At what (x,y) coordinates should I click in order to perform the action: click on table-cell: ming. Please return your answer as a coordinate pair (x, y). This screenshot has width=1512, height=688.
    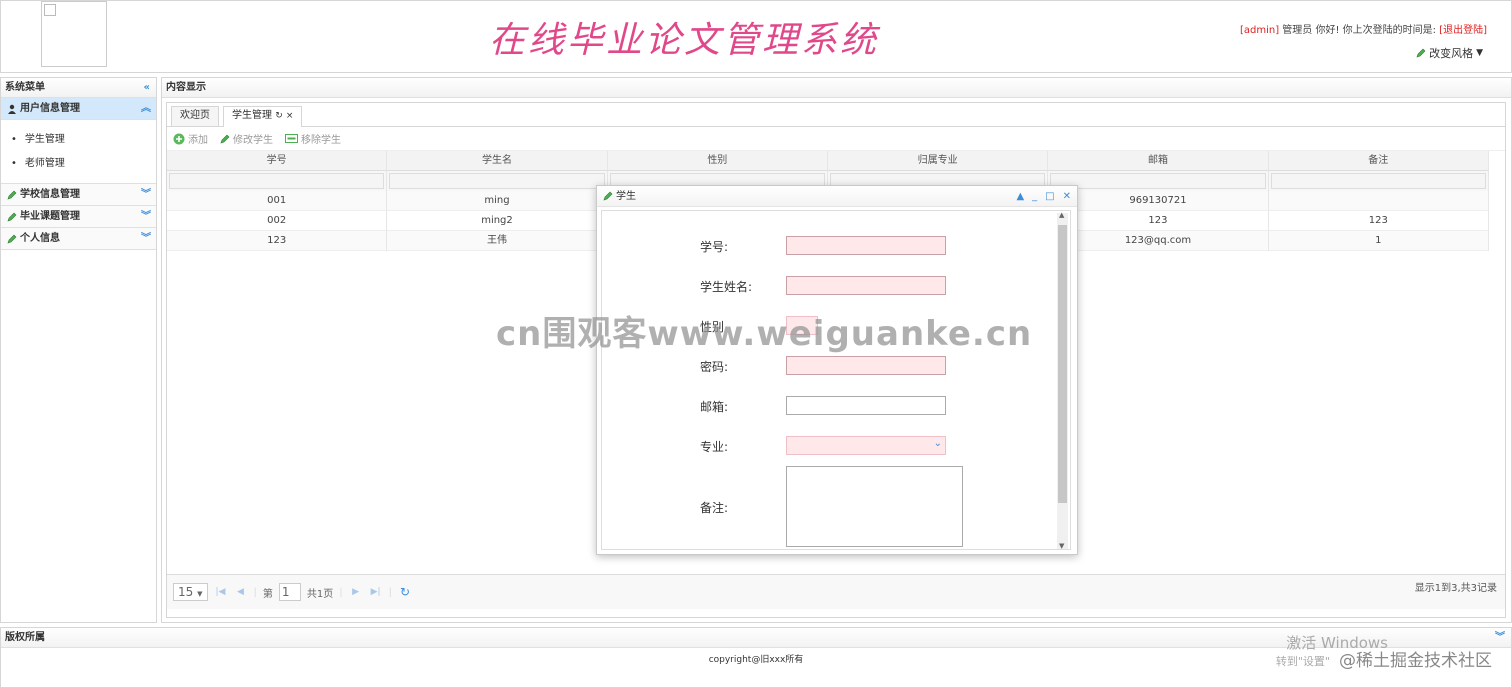
    Looking at the image, I should click on (497, 201).